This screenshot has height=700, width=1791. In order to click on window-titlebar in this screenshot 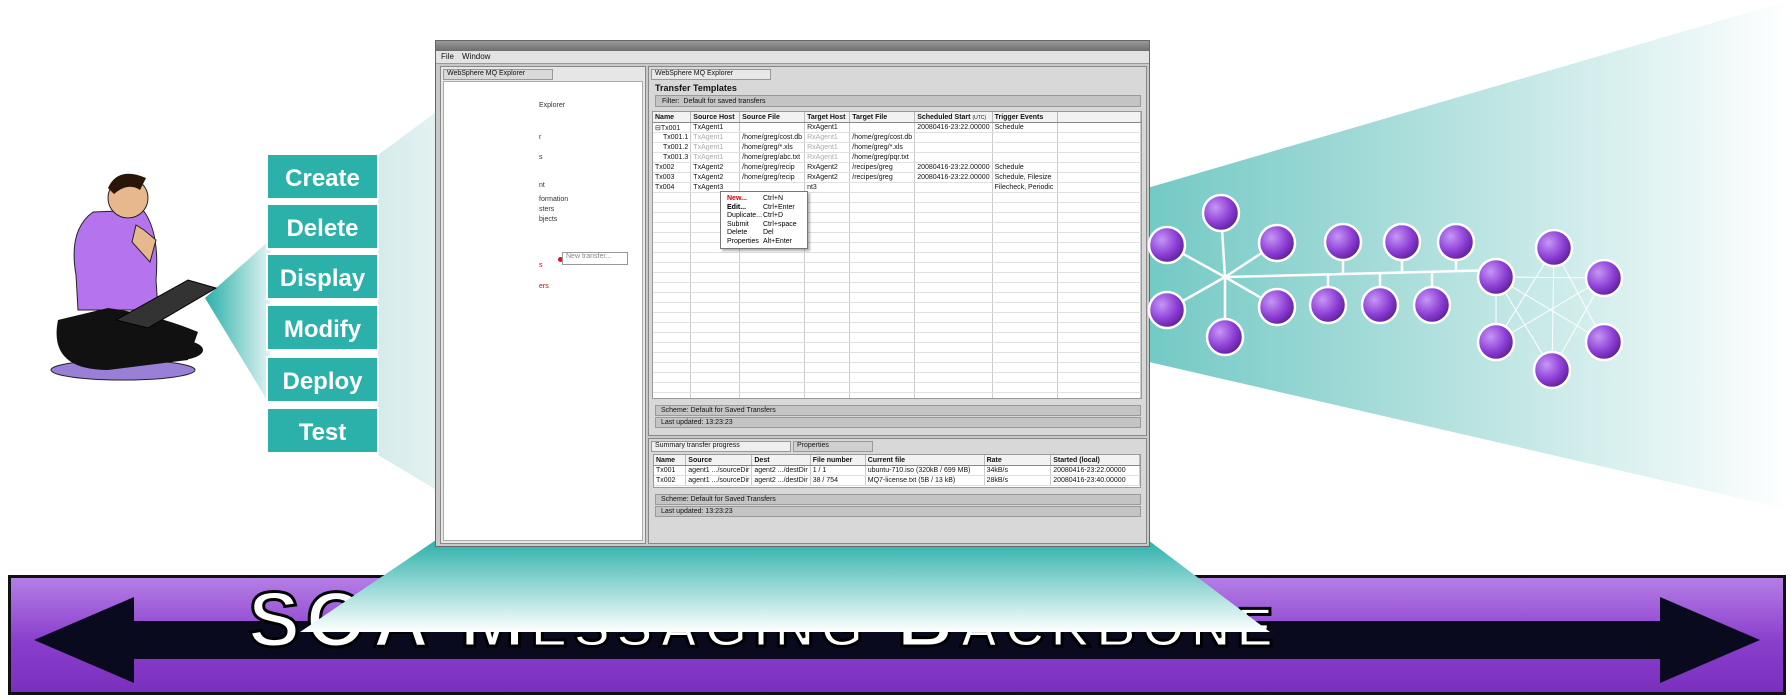, I will do `click(792, 46)`.